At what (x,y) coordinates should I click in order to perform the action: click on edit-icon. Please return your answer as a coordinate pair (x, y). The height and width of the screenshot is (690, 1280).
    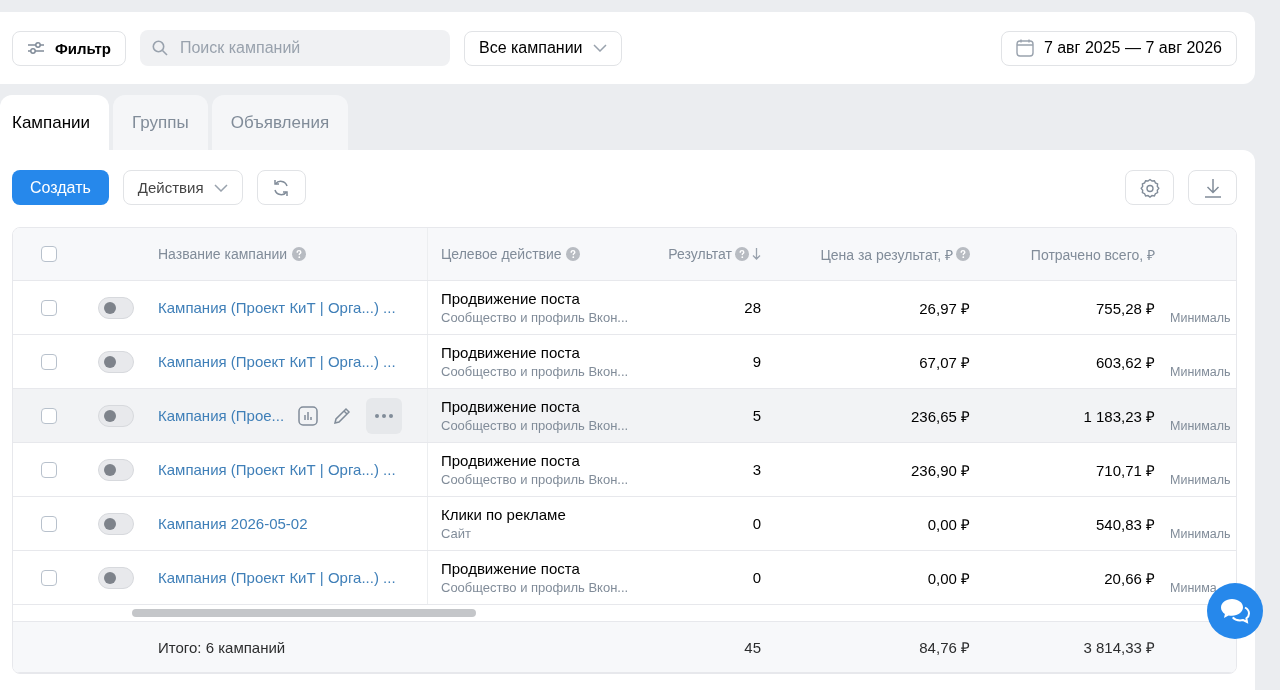
    Looking at the image, I should click on (342, 415).